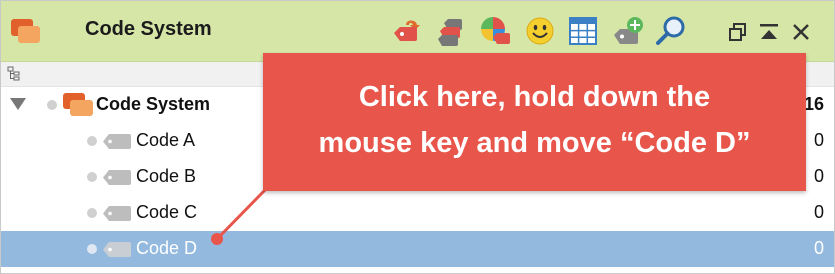 The height and width of the screenshot is (274, 835). What do you see at coordinates (417, 213) in the screenshot?
I see `tree-item-code-c: Code C 0` at bounding box center [417, 213].